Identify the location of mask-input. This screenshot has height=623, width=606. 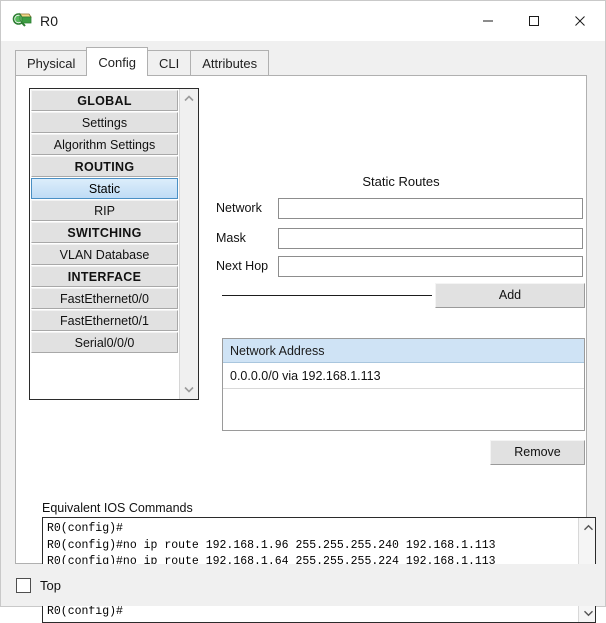
(430, 238).